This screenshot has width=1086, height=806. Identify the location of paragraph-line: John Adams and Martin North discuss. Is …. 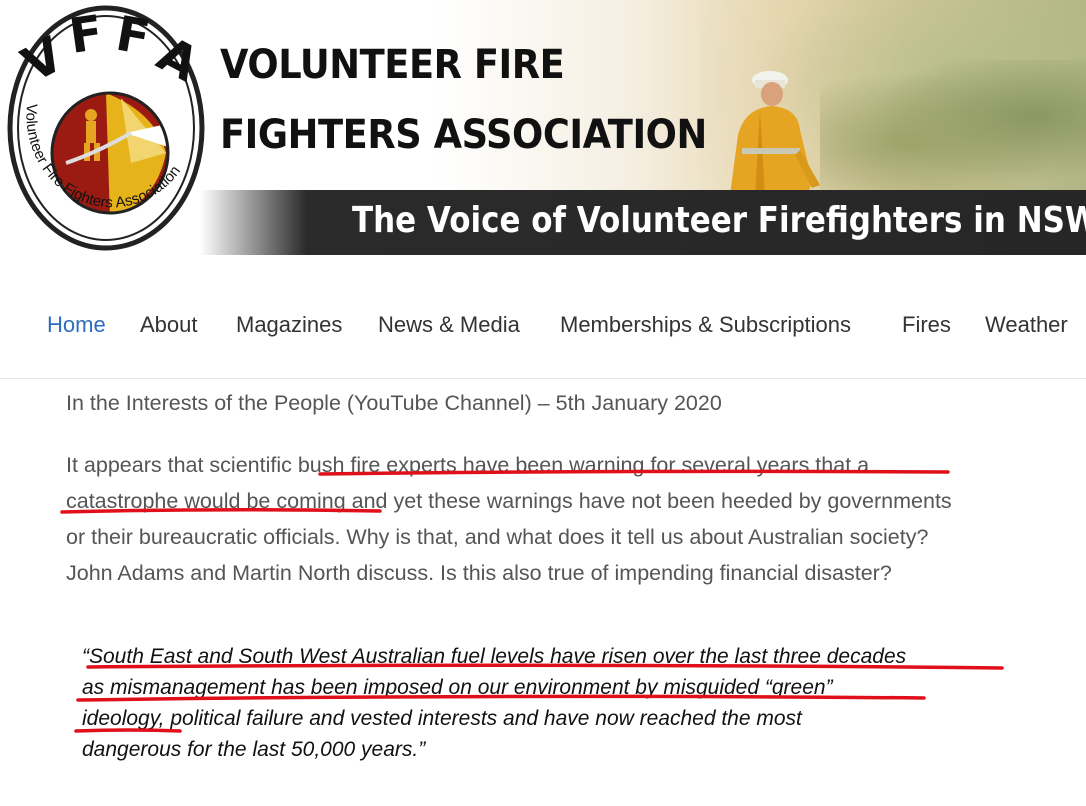
(479, 573).